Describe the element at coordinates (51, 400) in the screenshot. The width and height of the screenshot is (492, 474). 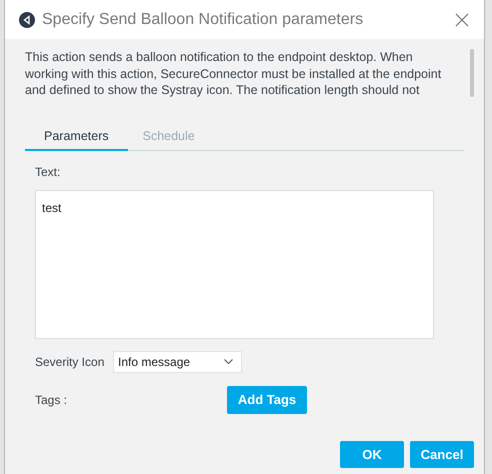
I see `field-label: Tags :` at that location.